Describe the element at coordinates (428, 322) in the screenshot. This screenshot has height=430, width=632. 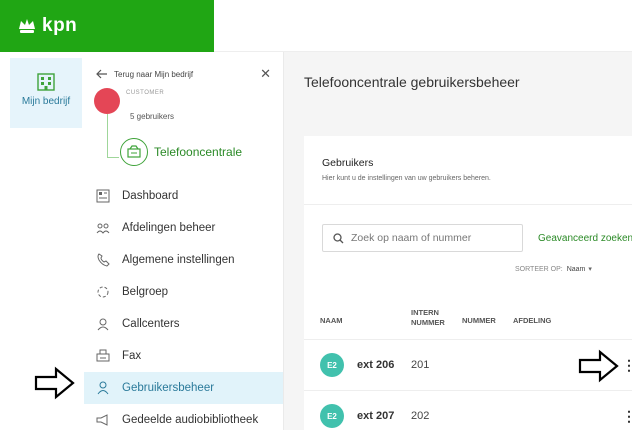
I see `column-header-line: NUMMER` at that location.